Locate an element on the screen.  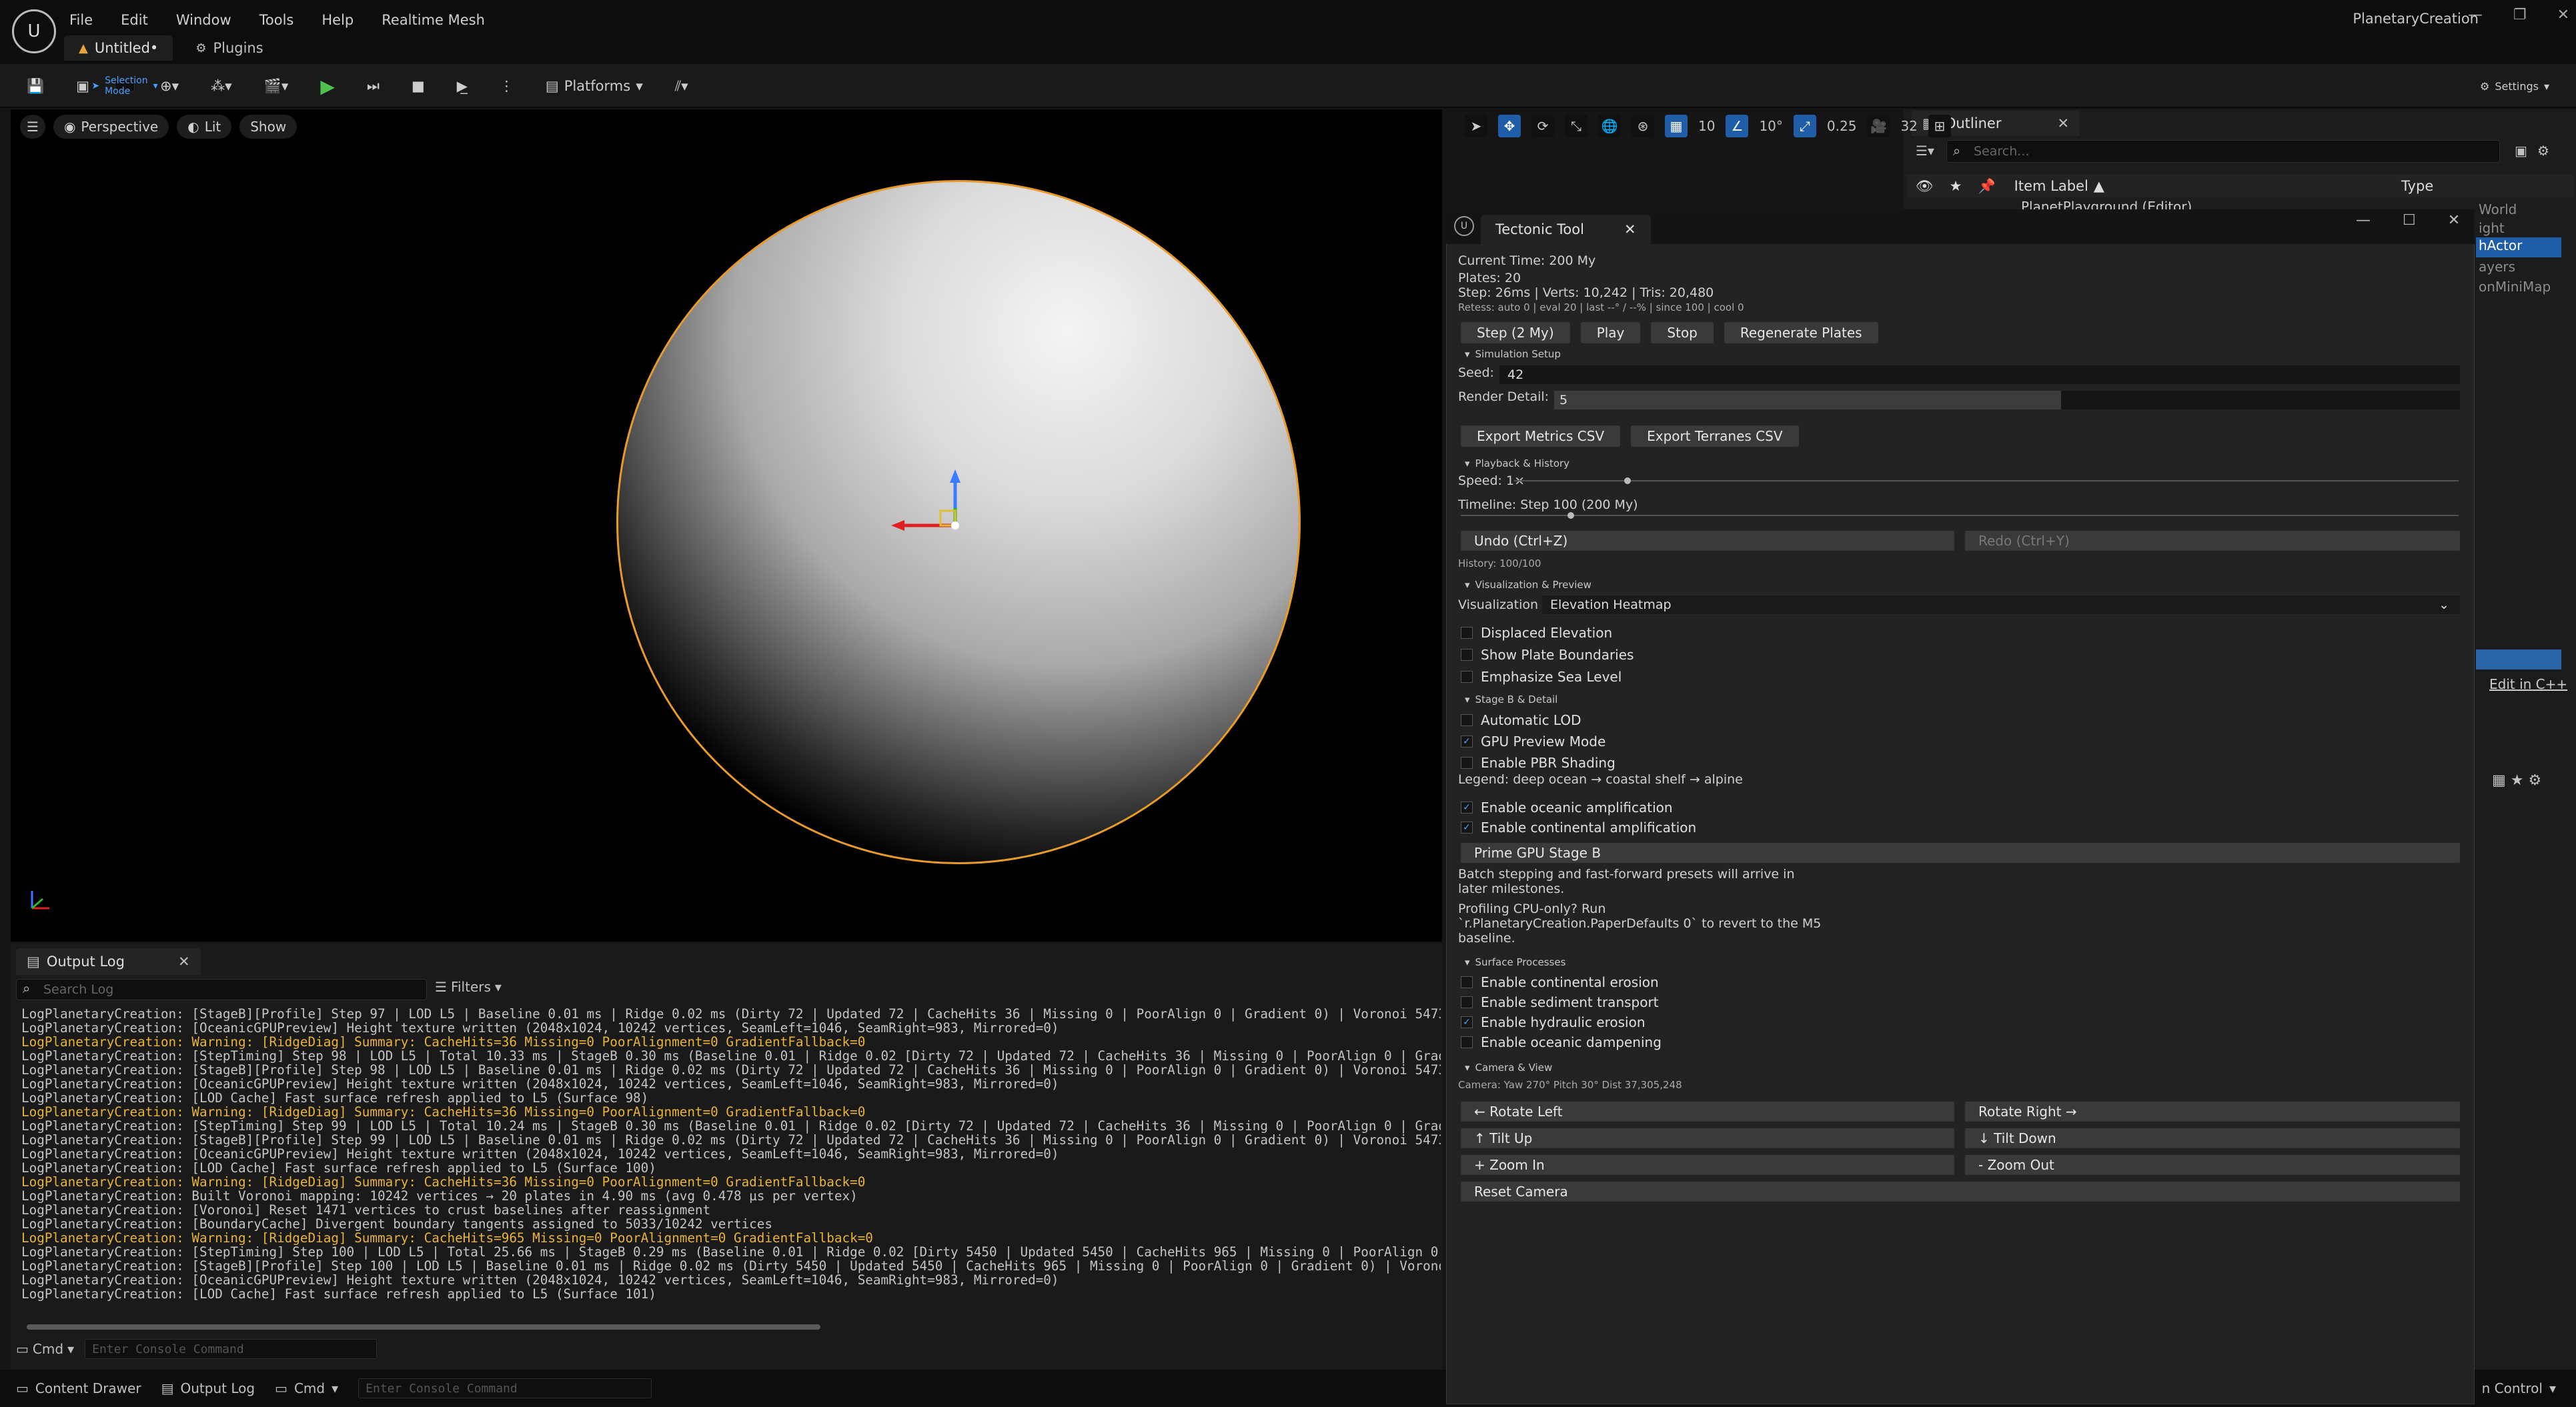
section-visualization: ▾ Visualization & Preview is located at coordinates (1528, 585).